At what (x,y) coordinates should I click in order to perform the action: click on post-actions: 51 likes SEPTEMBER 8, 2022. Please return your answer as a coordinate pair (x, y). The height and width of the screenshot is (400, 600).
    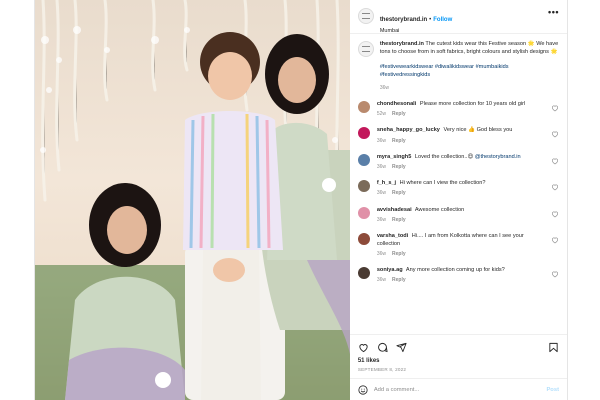
    Looking at the image, I should click on (458, 353).